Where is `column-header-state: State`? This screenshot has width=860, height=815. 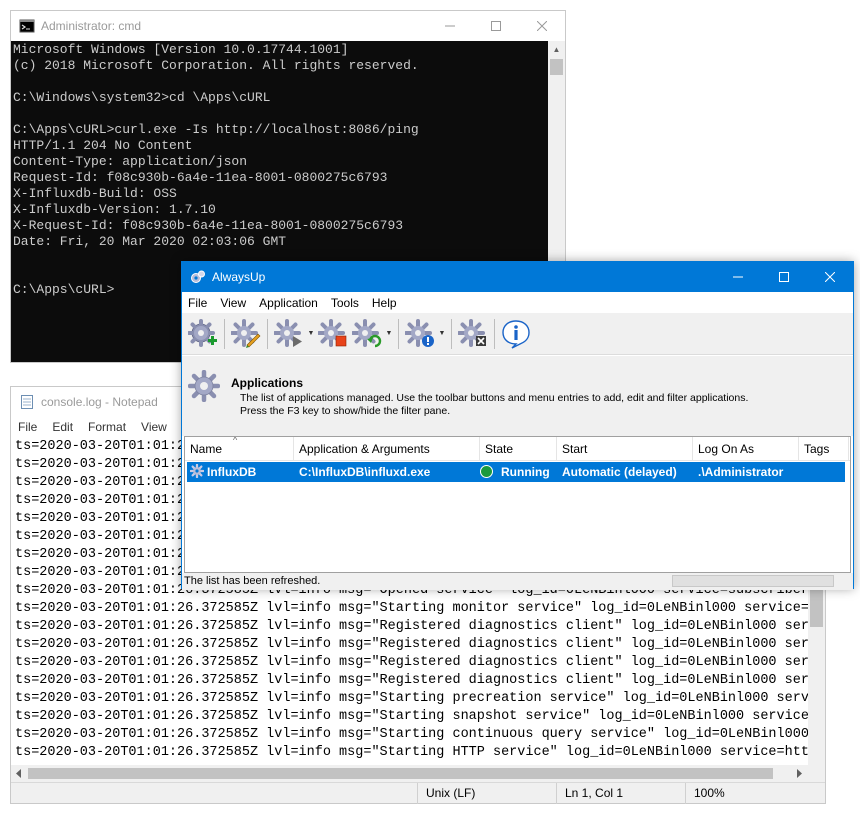
column-header-state: State is located at coordinates (518, 449).